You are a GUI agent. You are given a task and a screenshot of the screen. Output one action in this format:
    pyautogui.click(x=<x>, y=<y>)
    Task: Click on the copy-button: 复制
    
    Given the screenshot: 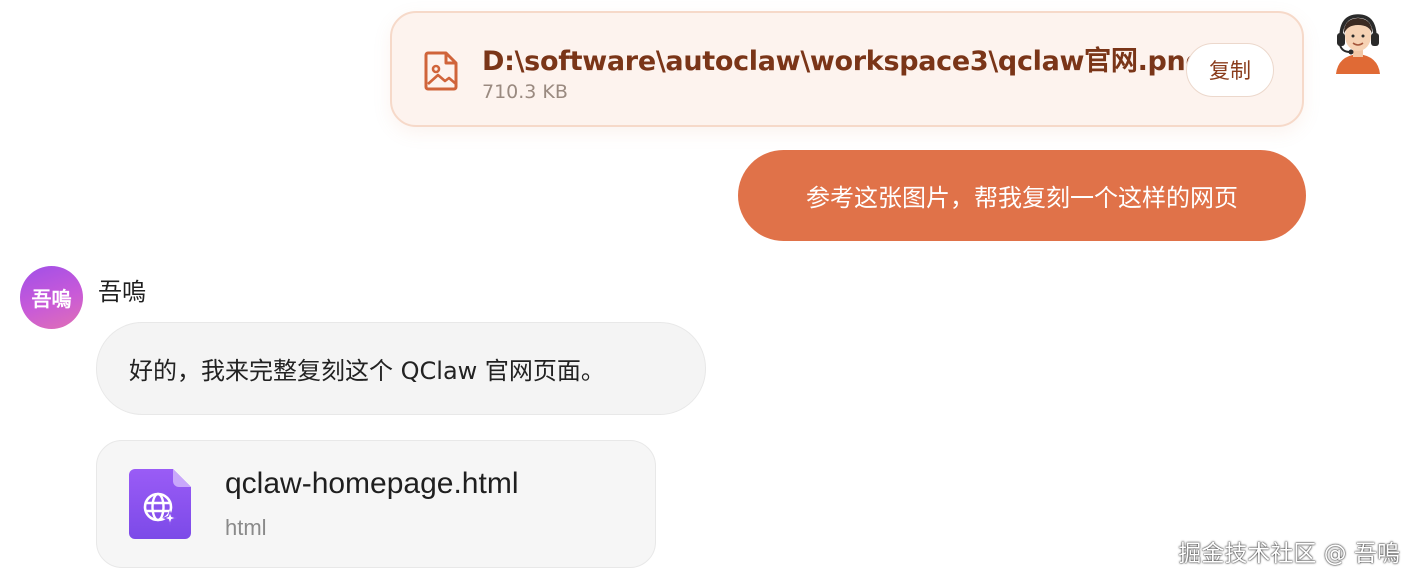 What is the action you would take?
    pyautogui.click(x=1230, y=70)
    